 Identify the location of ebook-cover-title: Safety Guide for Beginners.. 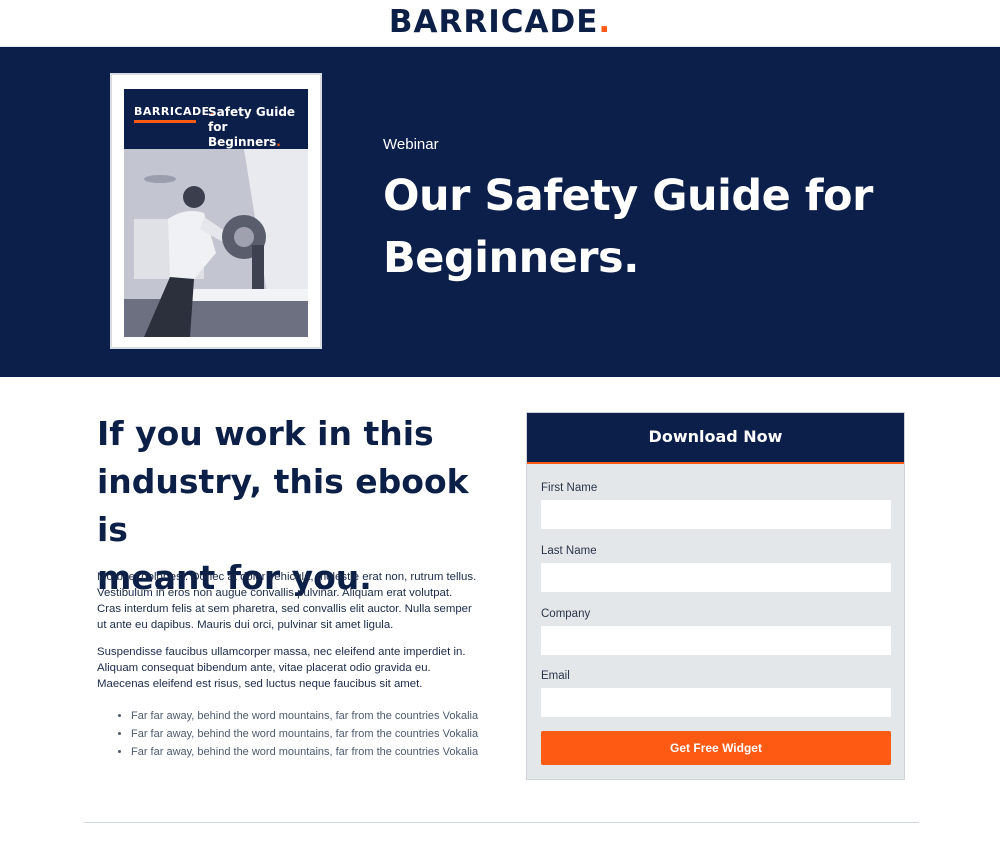
(252, 127).